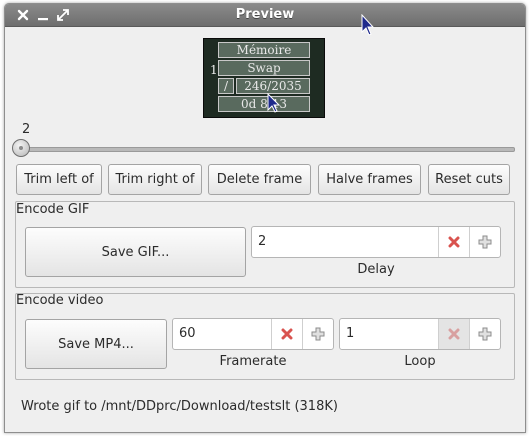 The height and width of the screenshot is (436, 529). Describe the element at coordinates (350, 333) in the screenshot. I see `loop-input: 1` at that location.